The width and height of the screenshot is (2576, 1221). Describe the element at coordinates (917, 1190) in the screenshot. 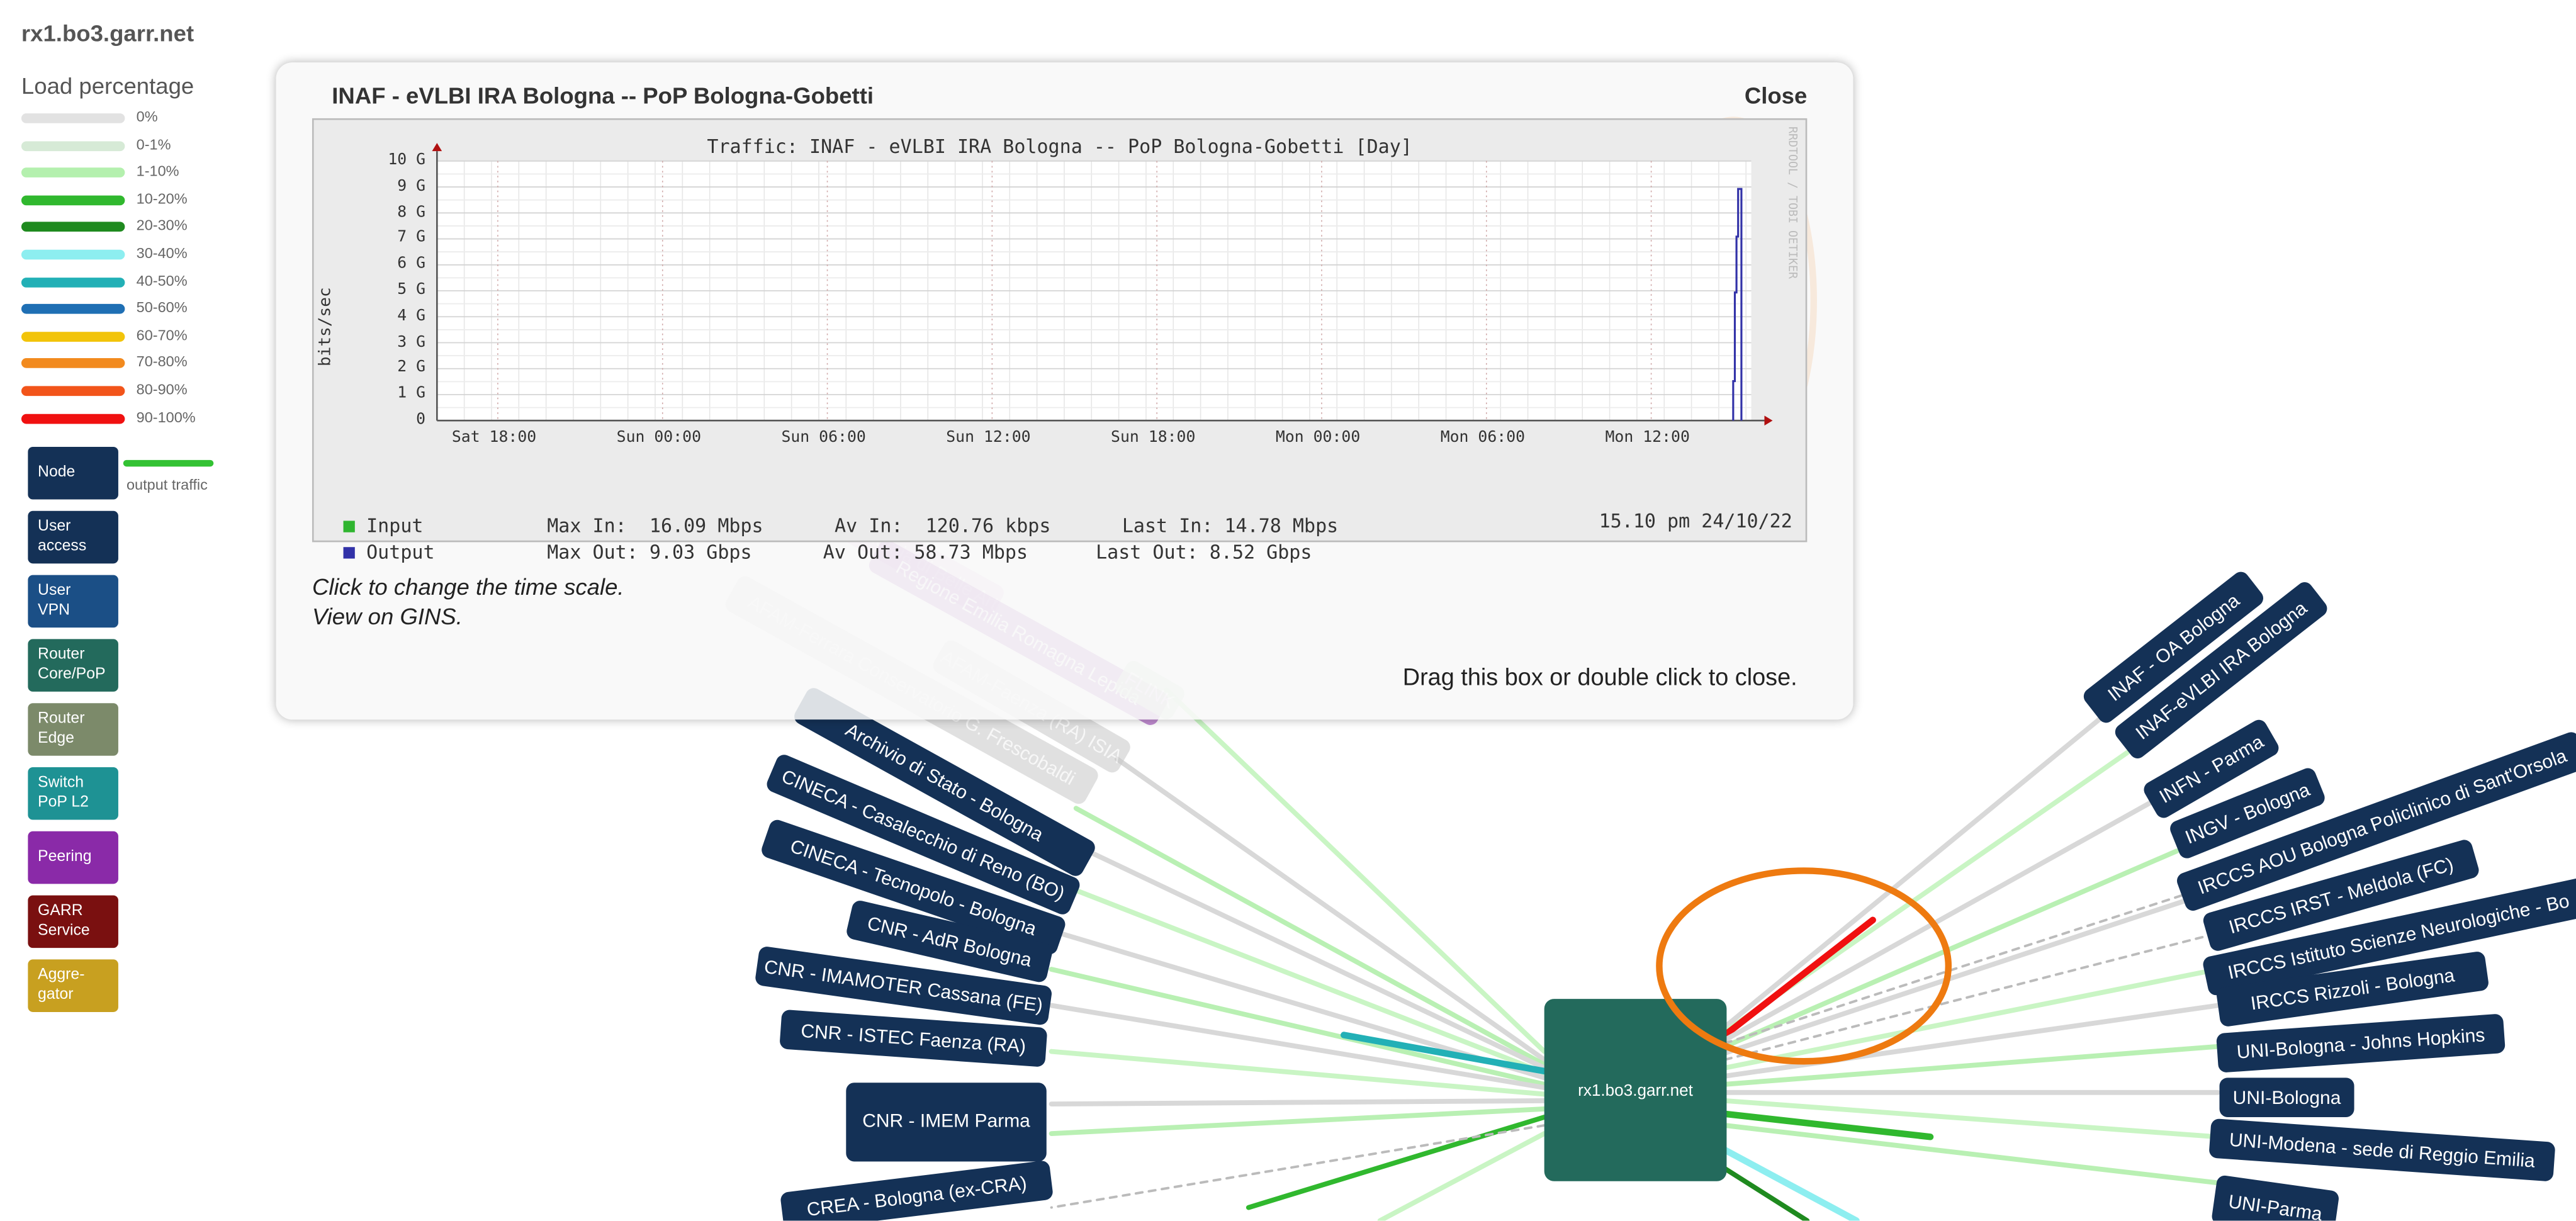

I see `graph-node: CREA - Bologna (ex-CRA)` at that location.